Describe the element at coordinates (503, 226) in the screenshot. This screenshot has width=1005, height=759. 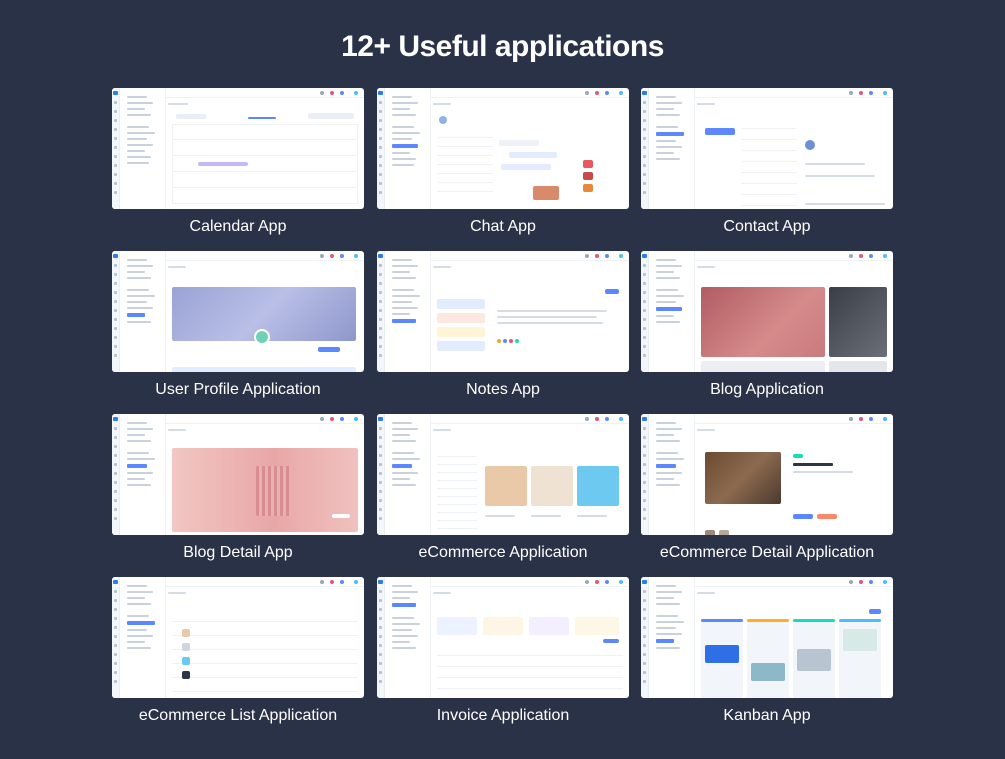
I see `app-title: Chat App` at that location.